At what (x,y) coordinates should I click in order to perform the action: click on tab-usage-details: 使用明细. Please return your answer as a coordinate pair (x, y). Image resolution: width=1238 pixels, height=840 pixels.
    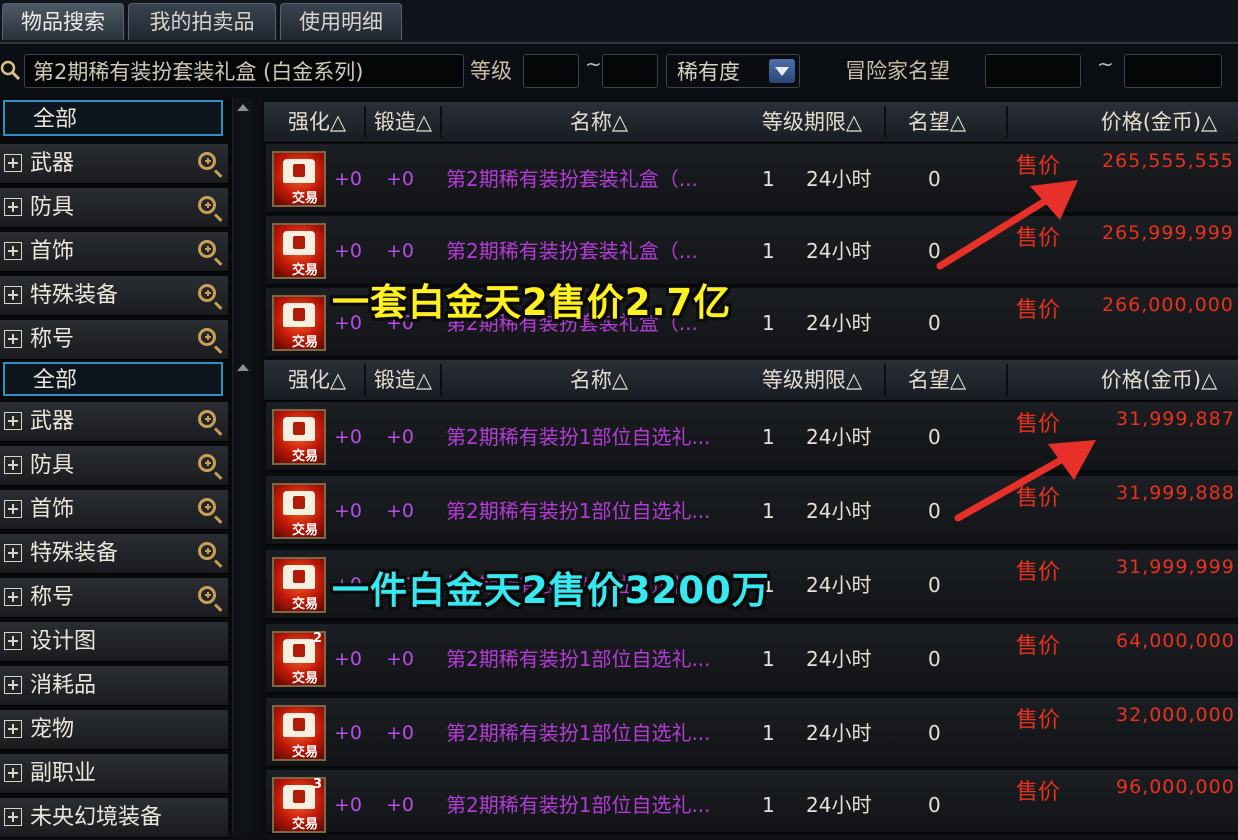
    Looking at the image, I should click on (341, 21).